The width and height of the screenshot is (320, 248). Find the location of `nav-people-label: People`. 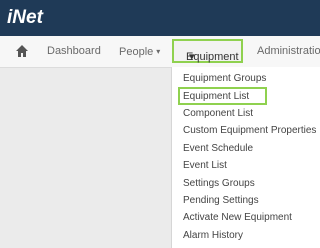

nav-people-label: People is located at coordinates (136, 52).